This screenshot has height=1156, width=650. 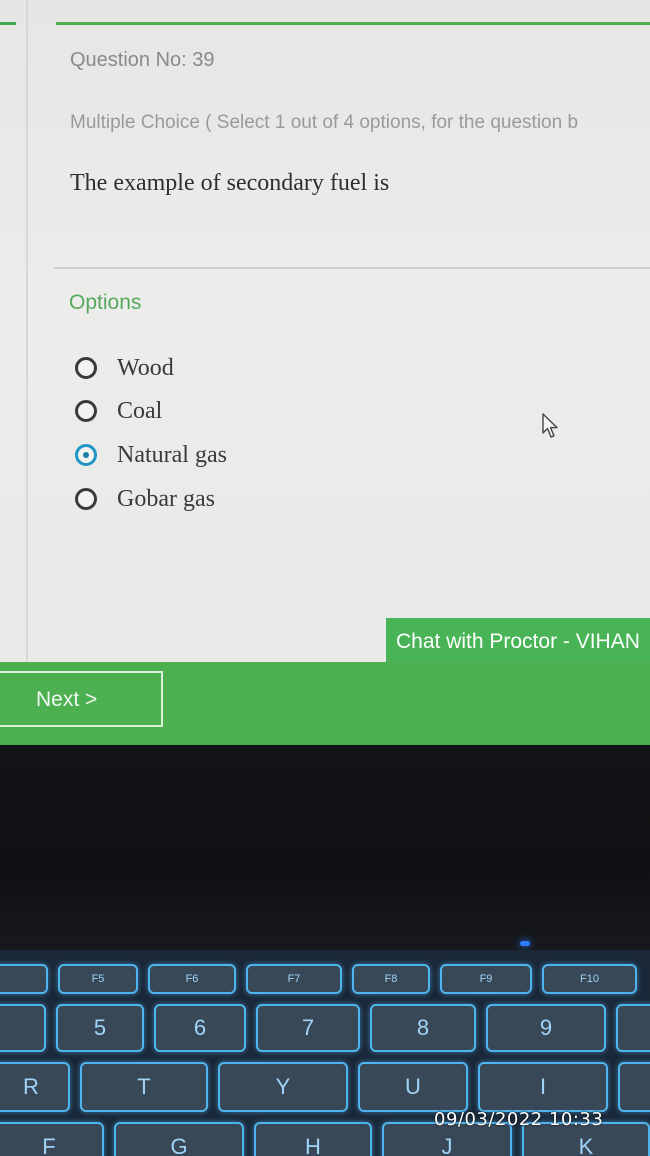 What do you see at coordinates (525, 943) in the screenshot?
I see `power-led` at bounding box center [525, 943].